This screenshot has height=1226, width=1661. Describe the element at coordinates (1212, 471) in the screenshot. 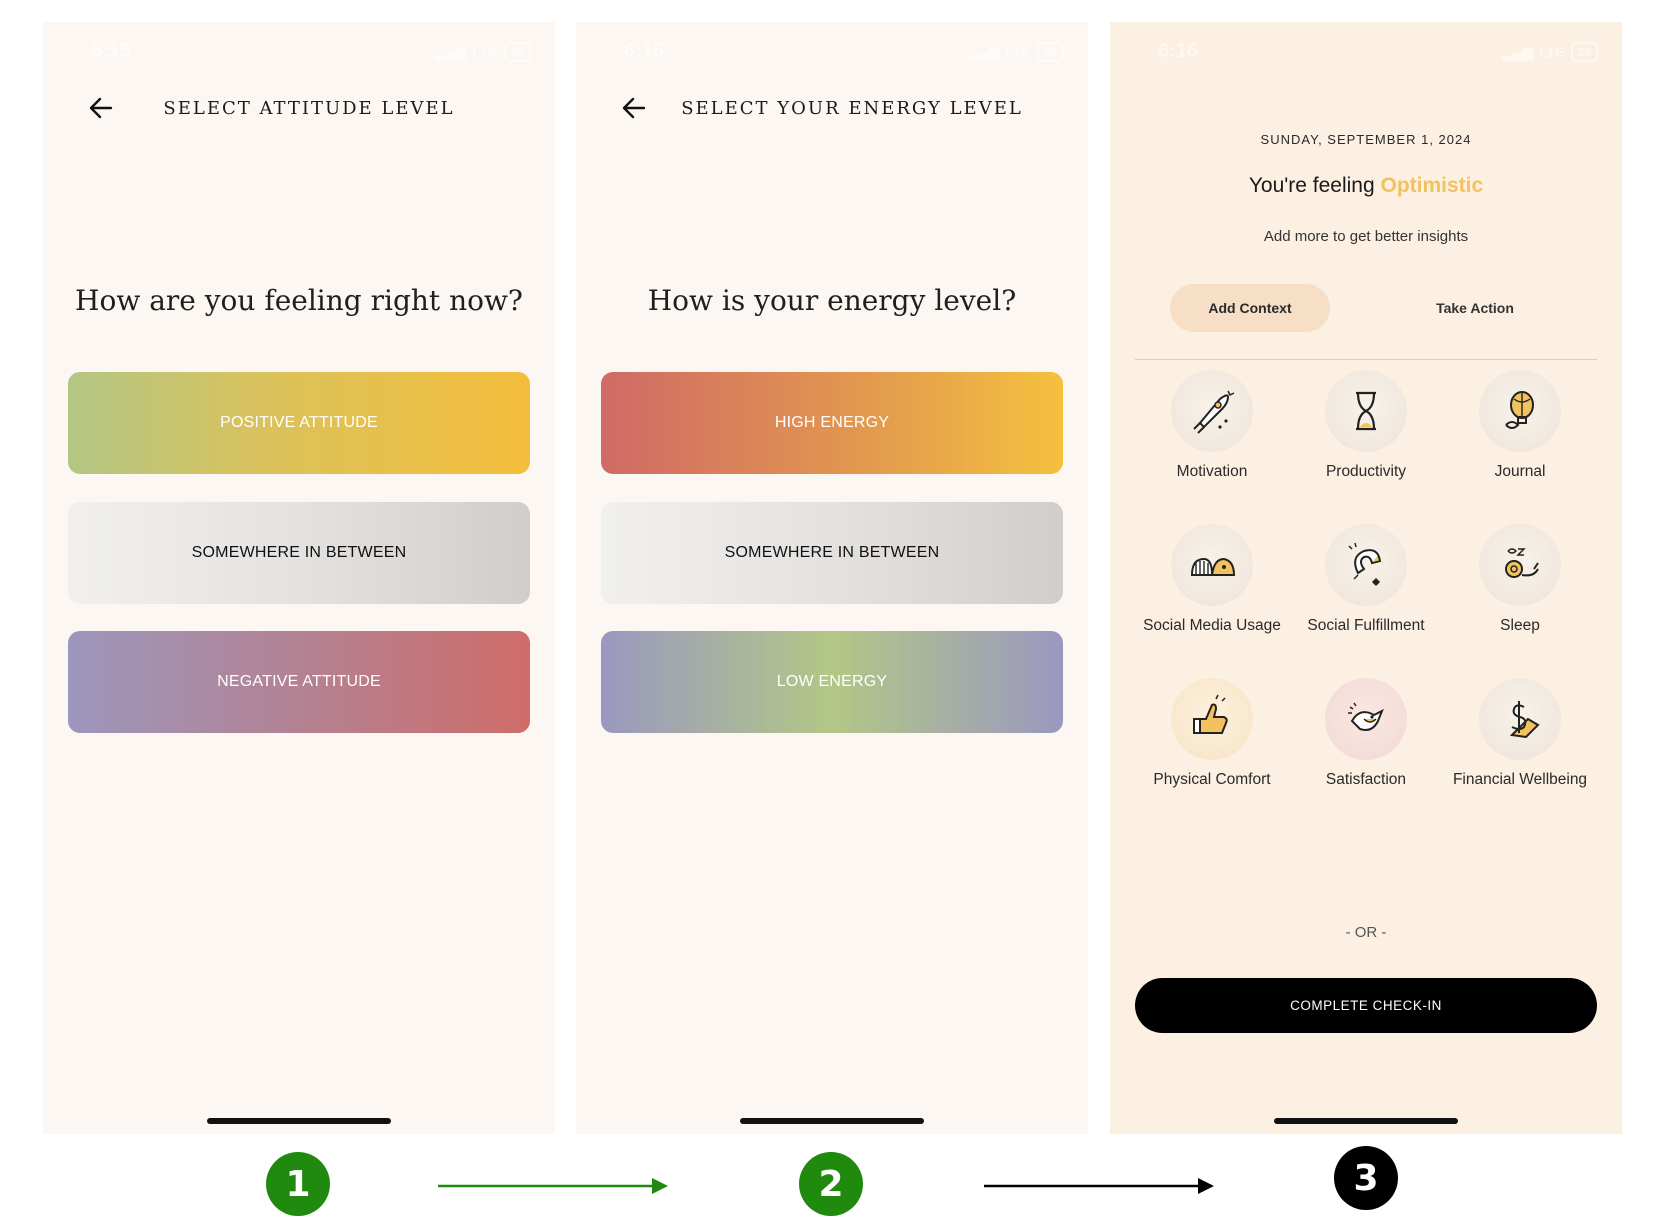

I see `category-label: Motivation` at that location.